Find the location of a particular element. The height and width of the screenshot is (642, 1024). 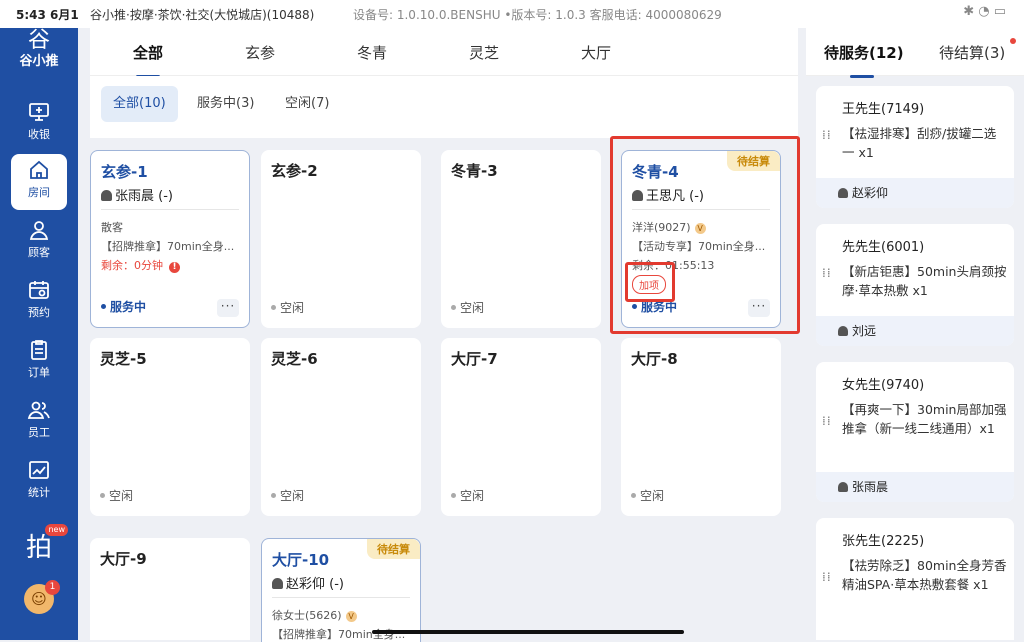

tab-settle: 待结算(3) is located at coordinates (972, 52).